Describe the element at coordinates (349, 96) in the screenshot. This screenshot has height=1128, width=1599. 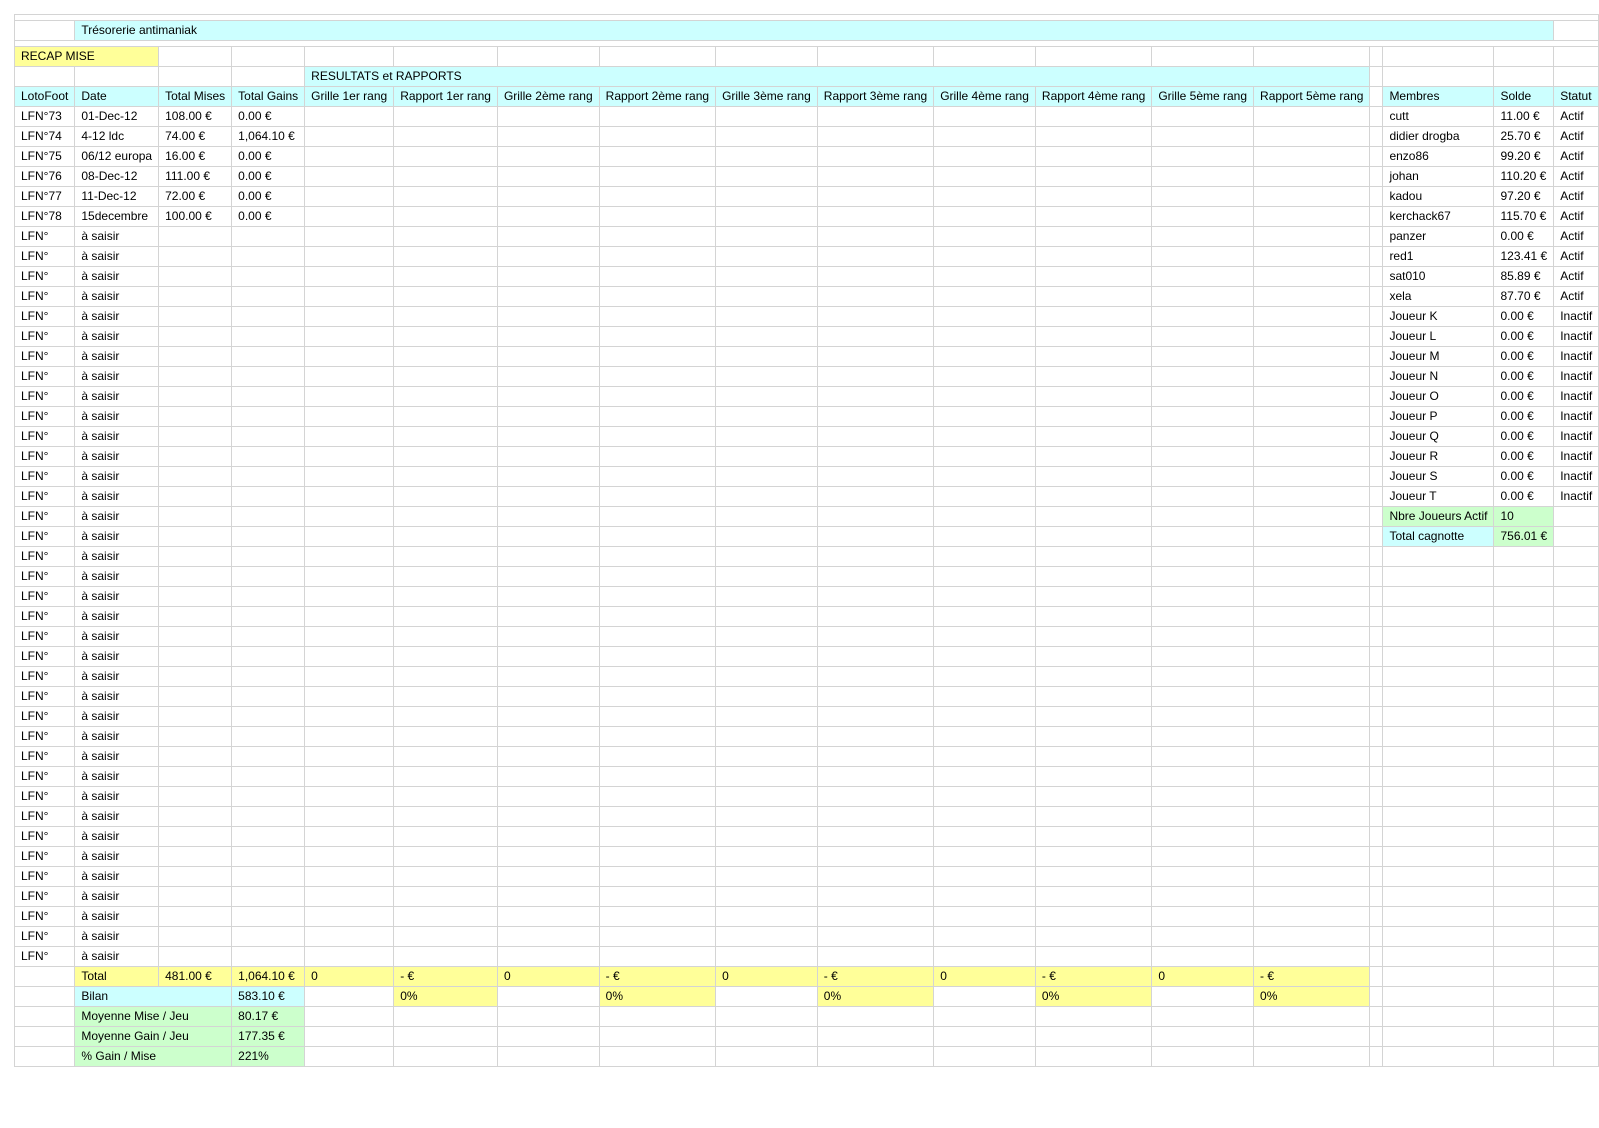
I see `column-header: Grille 1er rang` at that location.